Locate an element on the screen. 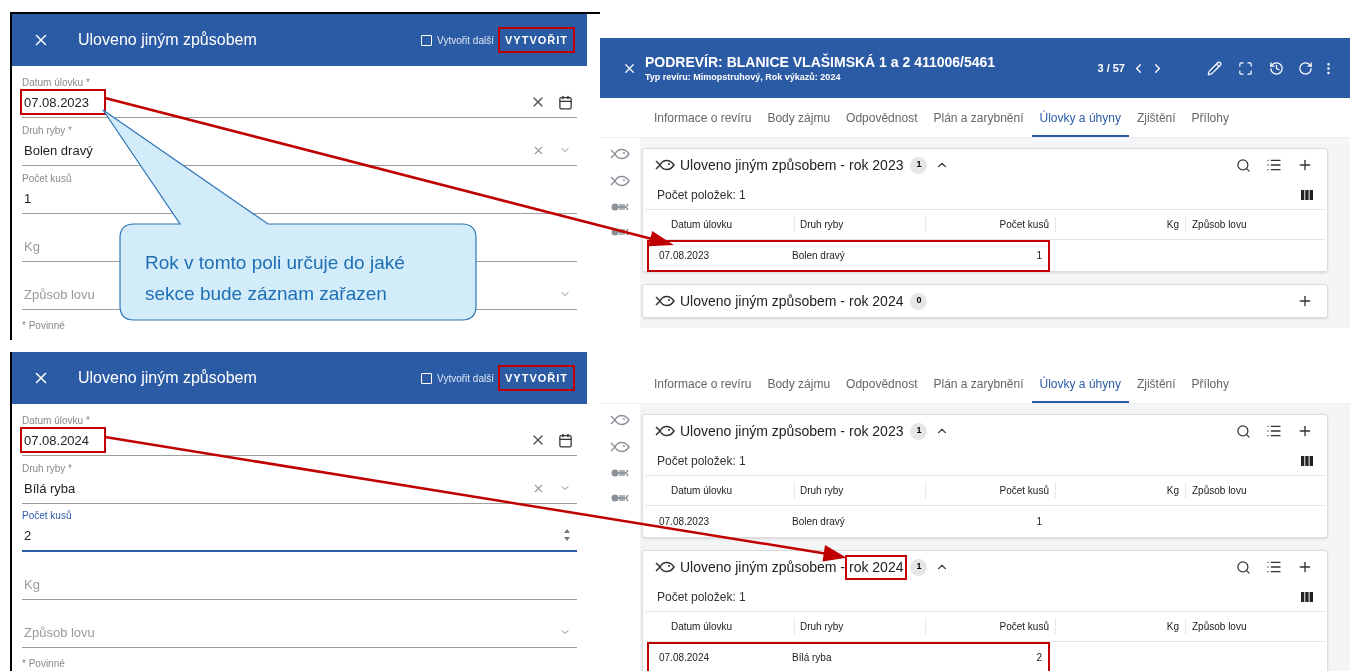 The height and width of the screenshot is (671, 1358). field-label: Počet kusů is located at coordinates (47, 179).